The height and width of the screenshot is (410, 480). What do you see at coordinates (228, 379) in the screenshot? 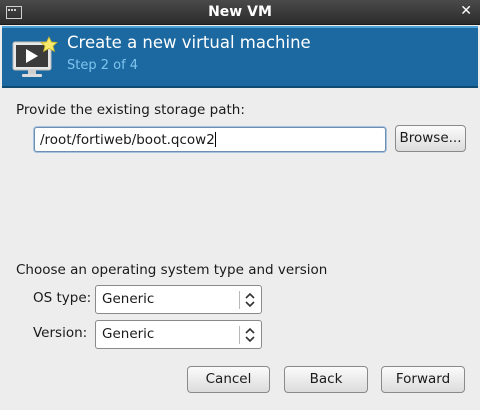
I see `cancel-button: Cancel` at bounding box center [228, 379].